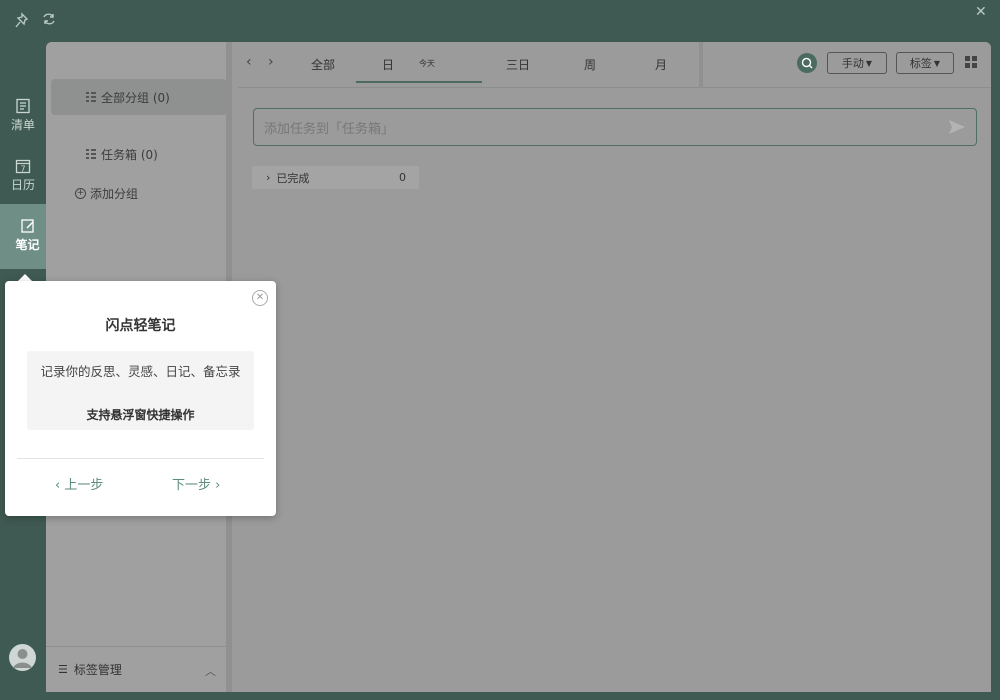  What do you see at coordinates (210, 671) in the screenshot?
I see `chevron-up-icon: ︿` at bounding box center [210, 671].